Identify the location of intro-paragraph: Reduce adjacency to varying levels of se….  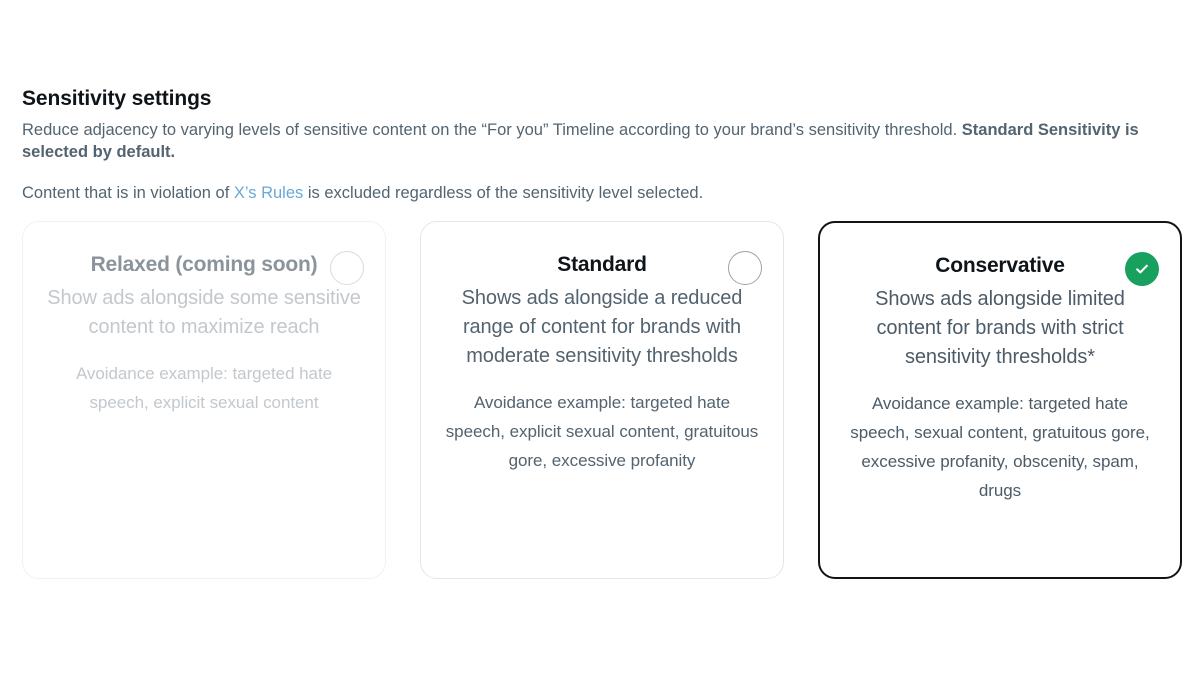
(587, 141).